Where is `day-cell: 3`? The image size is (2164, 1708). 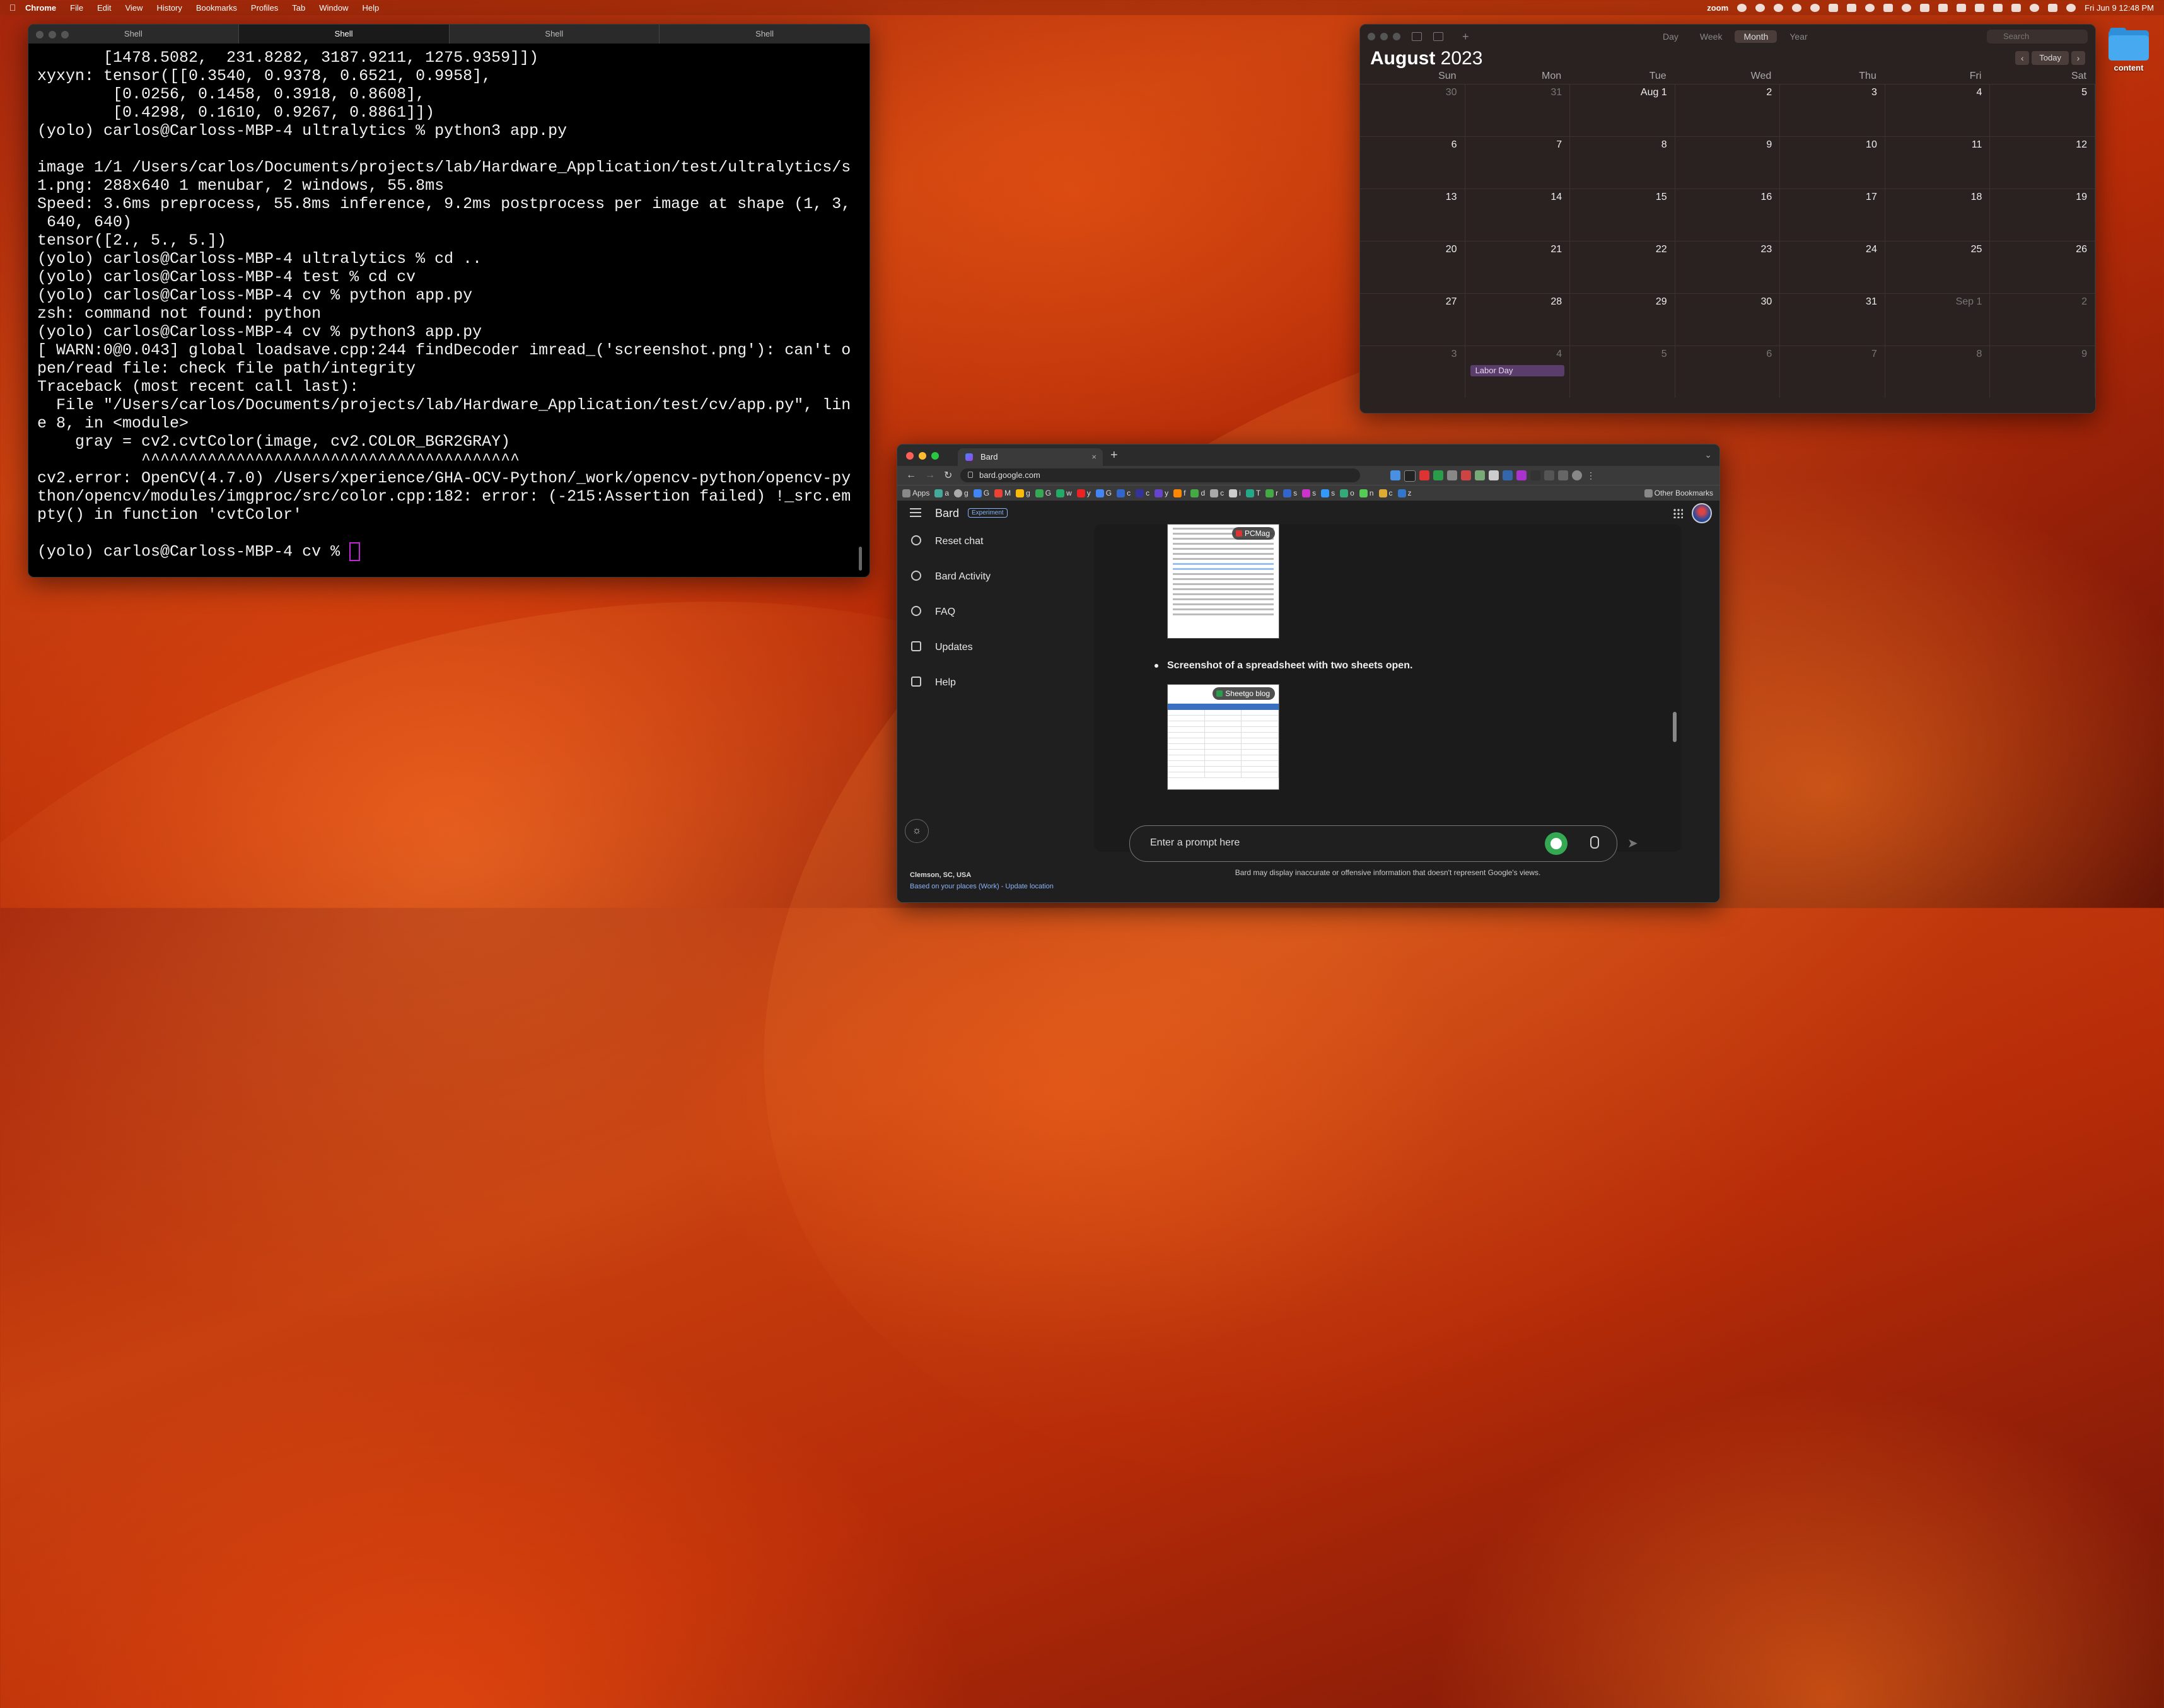
day-cell: 3 is located at coordinates (1832, 110).